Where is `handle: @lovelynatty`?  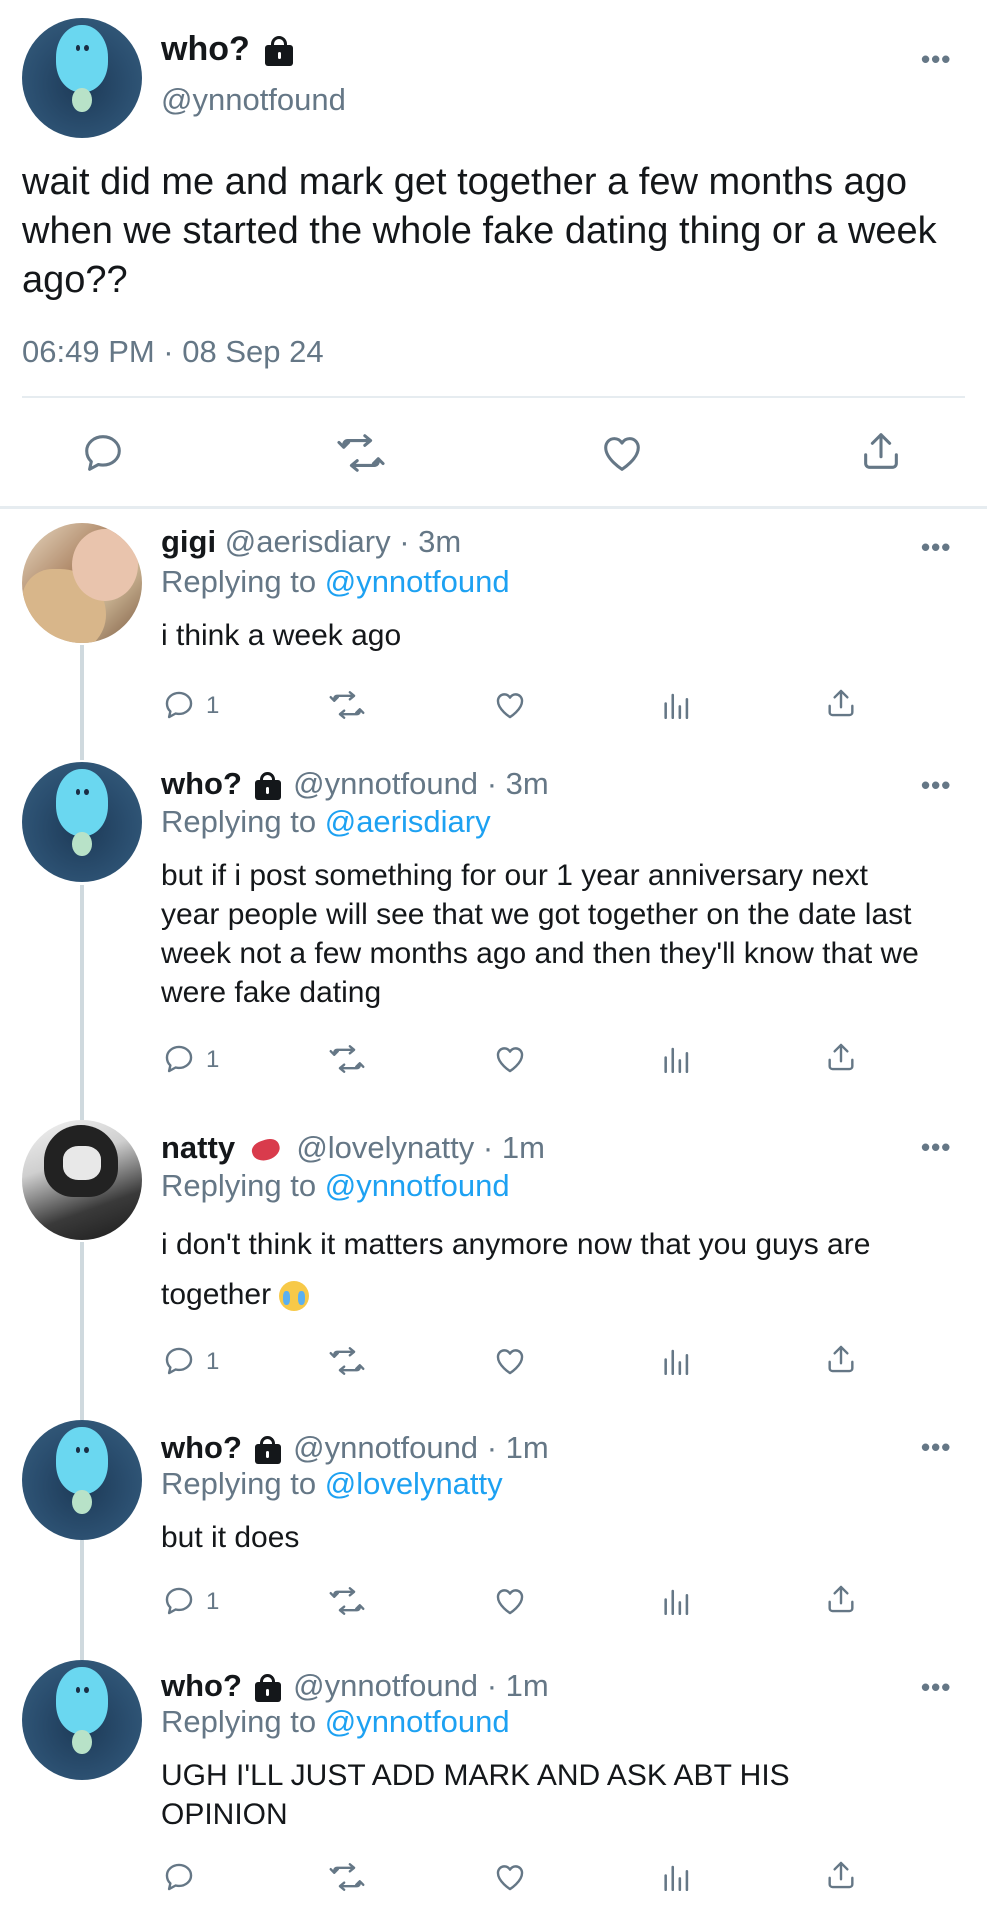
handle: @lovelynatty is located at coordinates (385, 1147).